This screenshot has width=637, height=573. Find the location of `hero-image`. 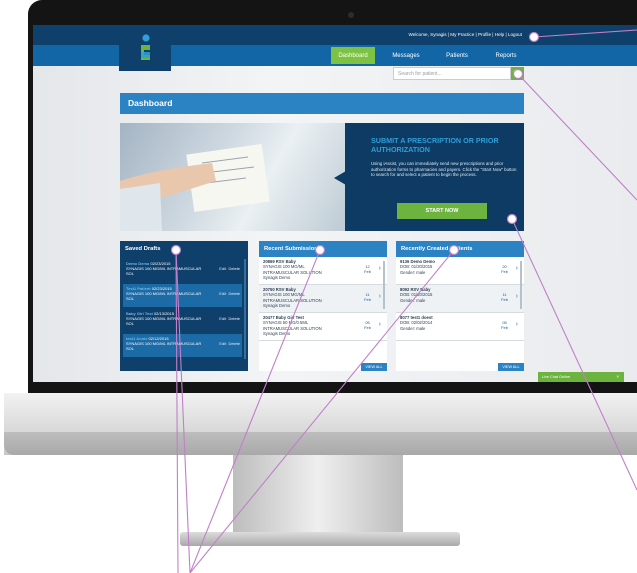

hero-image is located at coordinates (239, 177).